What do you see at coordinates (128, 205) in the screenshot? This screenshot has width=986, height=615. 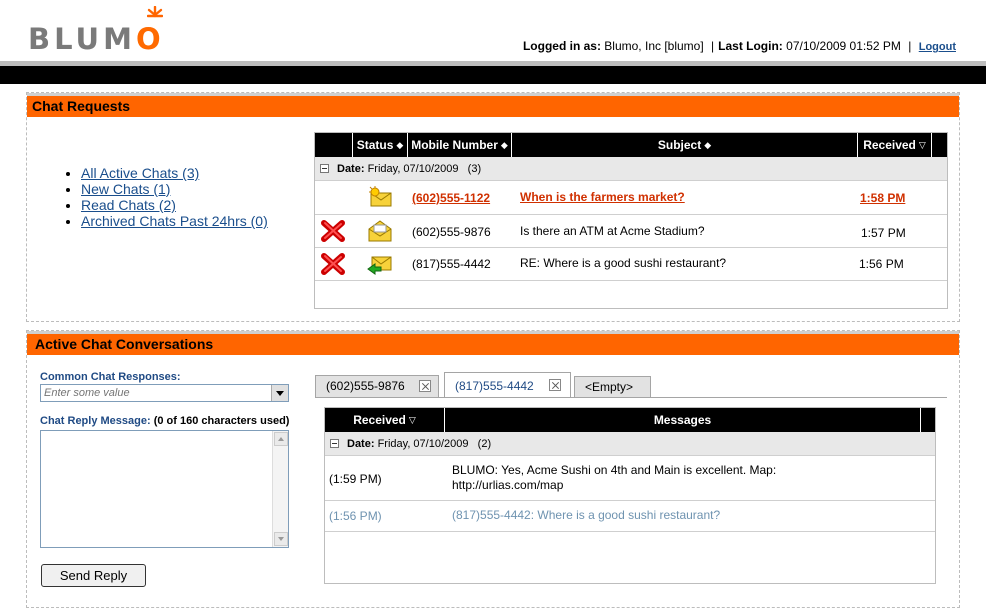 I see `read-chats-link: Read Chats (2)` at bounding box center [128, 205].